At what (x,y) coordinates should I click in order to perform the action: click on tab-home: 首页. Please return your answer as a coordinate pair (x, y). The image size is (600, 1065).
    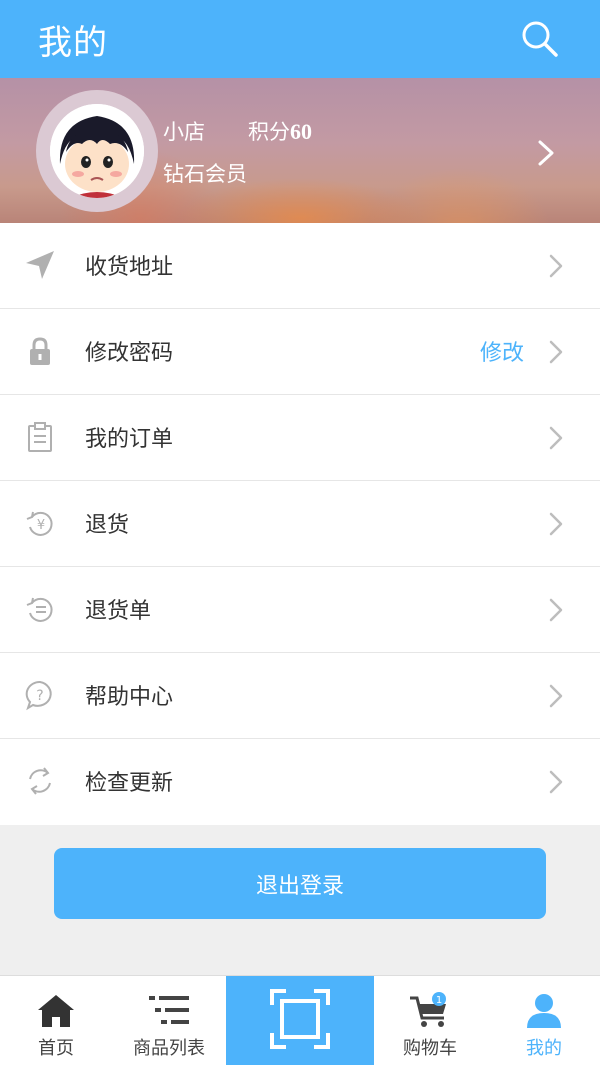
    Looking at the image, I should click on (56, 1020).